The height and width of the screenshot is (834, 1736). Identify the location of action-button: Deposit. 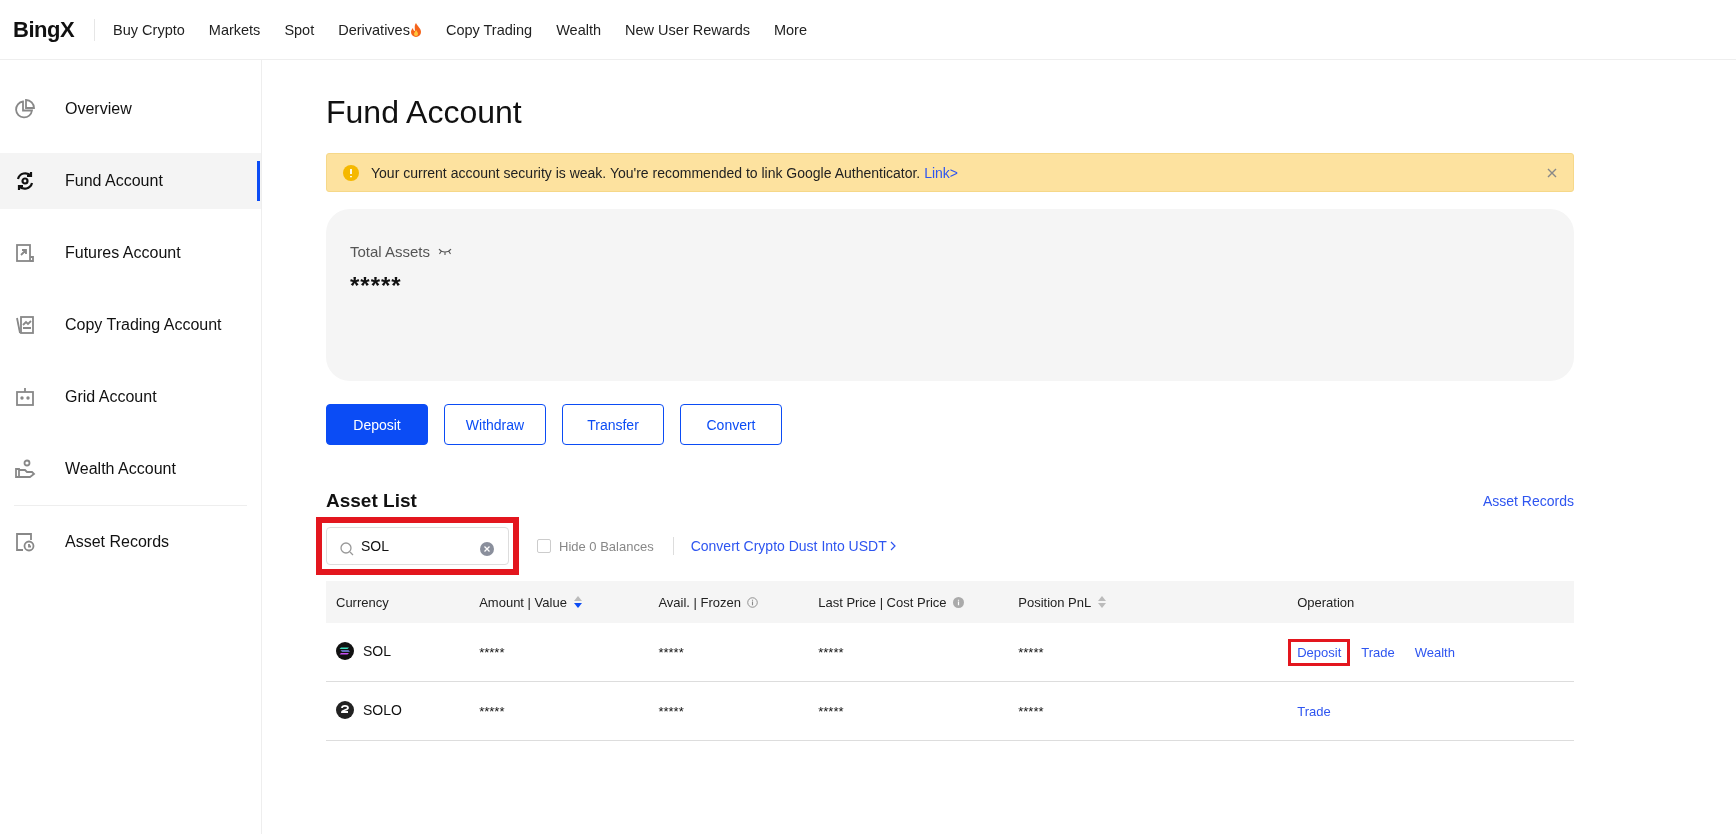
(377, 424).